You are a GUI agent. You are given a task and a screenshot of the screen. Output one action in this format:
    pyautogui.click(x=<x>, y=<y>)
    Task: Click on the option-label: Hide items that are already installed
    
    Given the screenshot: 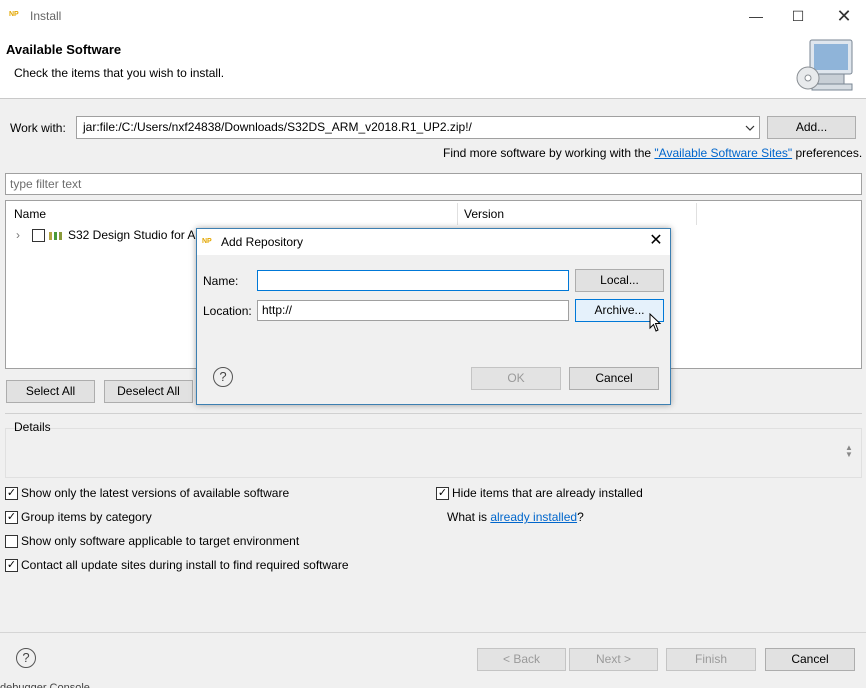 What is the action you would take?
    pyautogui.click(x=547, y=493)
    